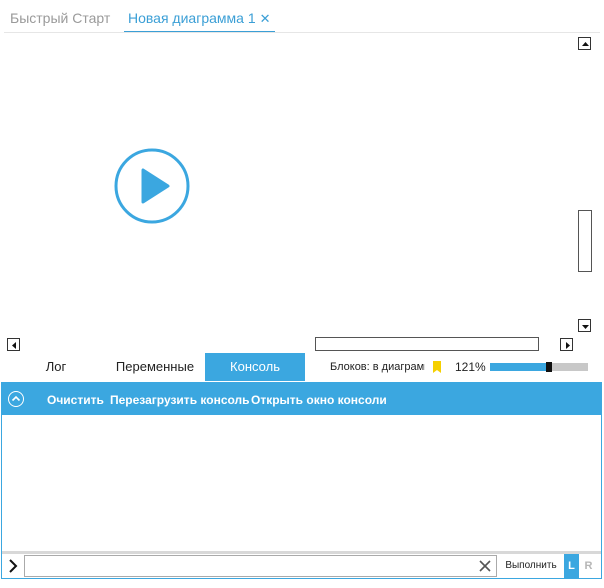 The width and height of the screenshot is (604, 588). What do you see at coordinates (155, 367) in the screenshot?
I see `tab-variables: Переменные` at bounding box center [155, 367].